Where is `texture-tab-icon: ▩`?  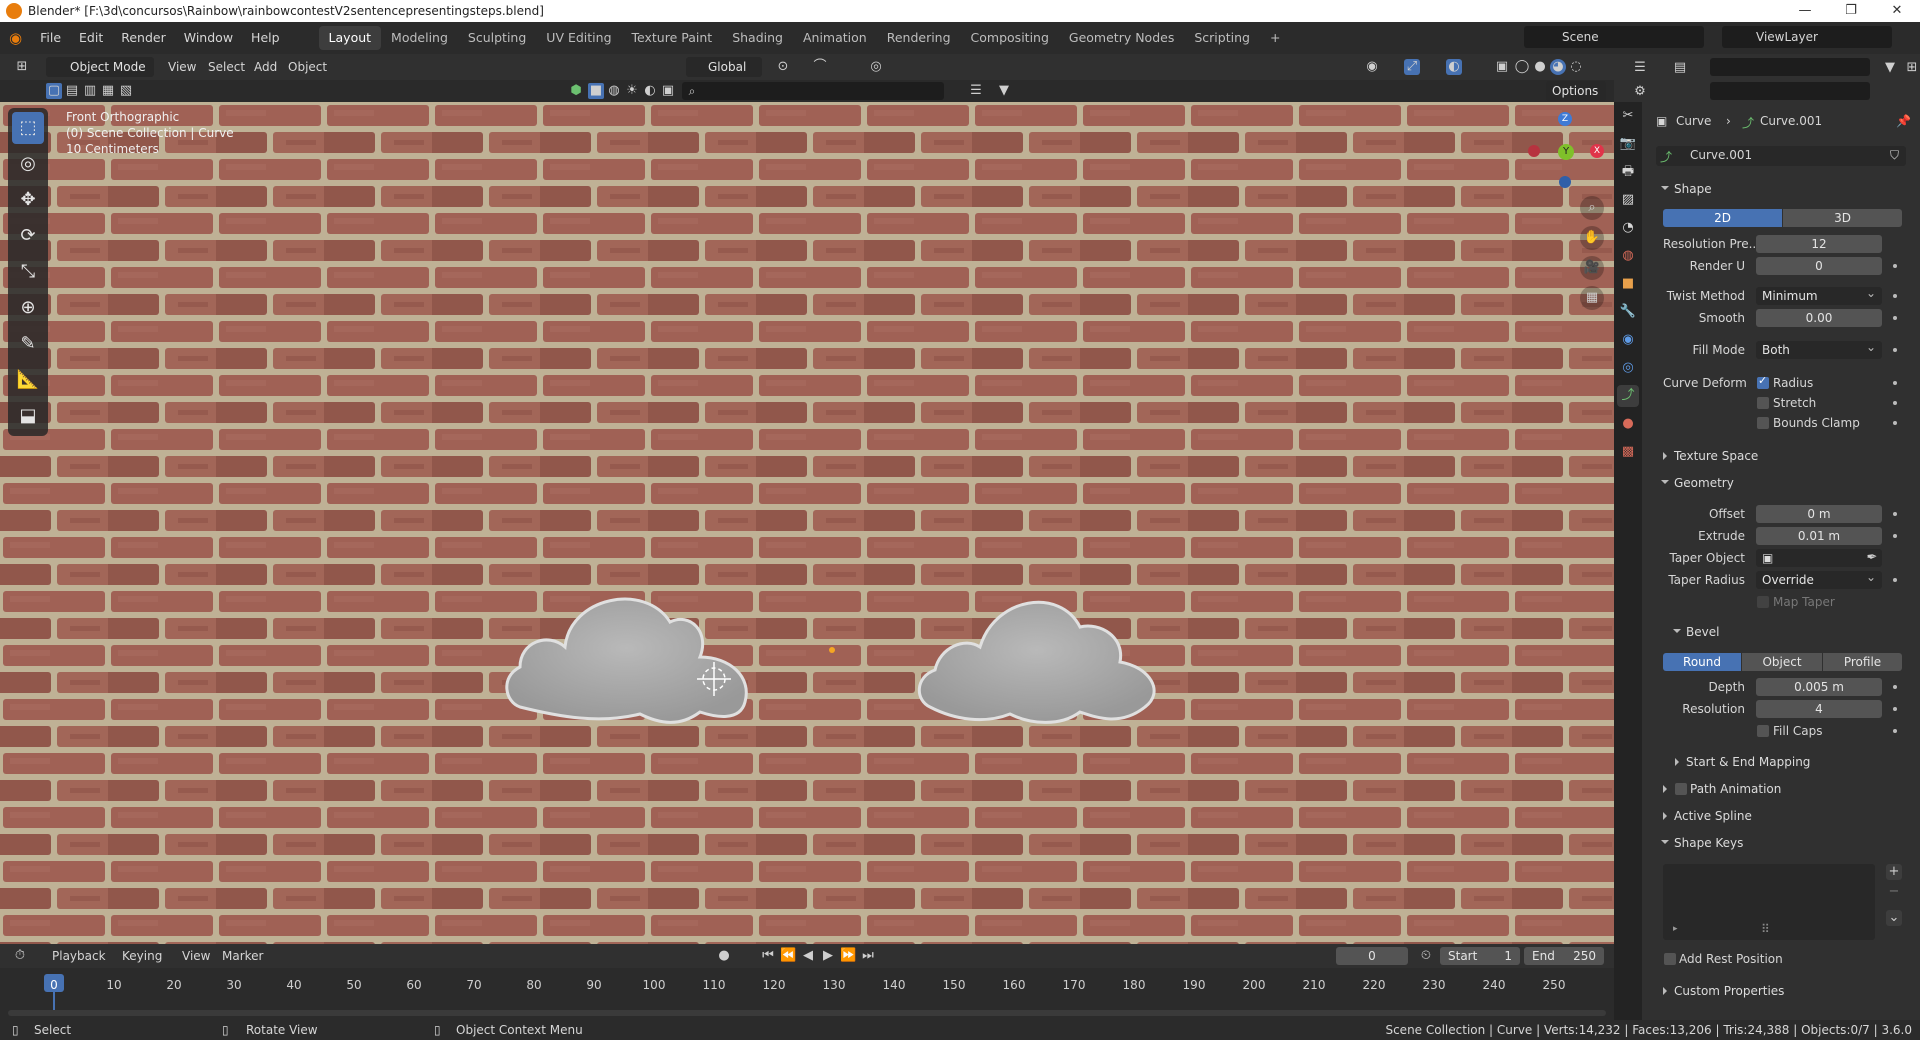 texture-tab-icon: ▩ is located at coordinates (1628, 452).